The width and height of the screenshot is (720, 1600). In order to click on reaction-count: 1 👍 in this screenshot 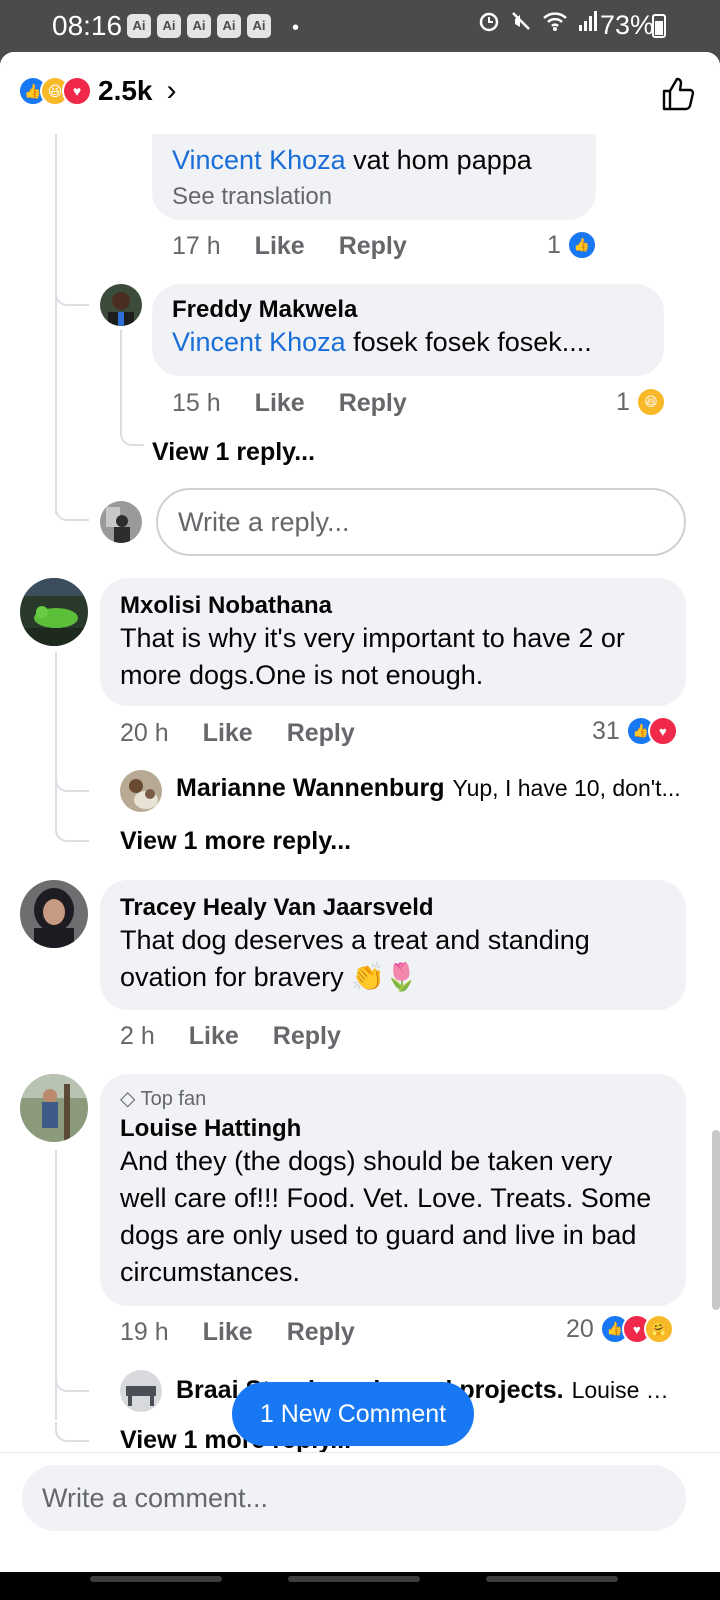, I will do `click(572, 245)`.